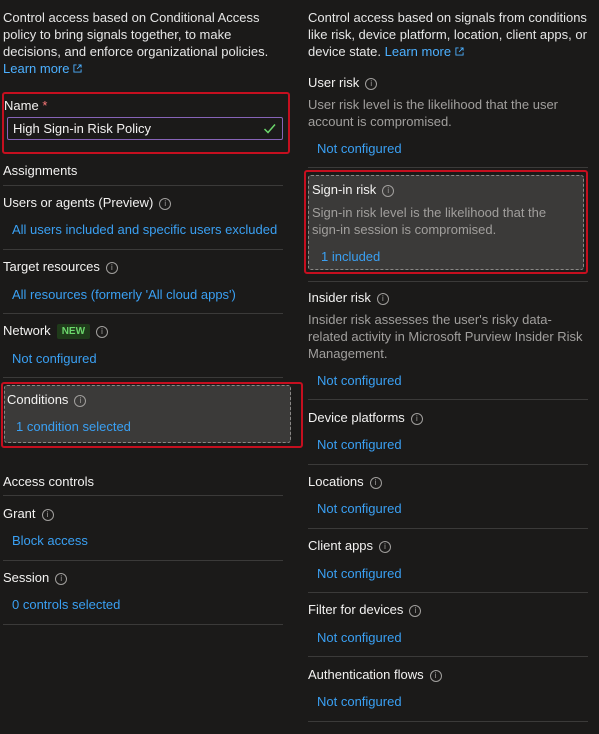  Describe the element at coordinates (26, 105) in the screenshot. I see `name-label: Name *` at that location.